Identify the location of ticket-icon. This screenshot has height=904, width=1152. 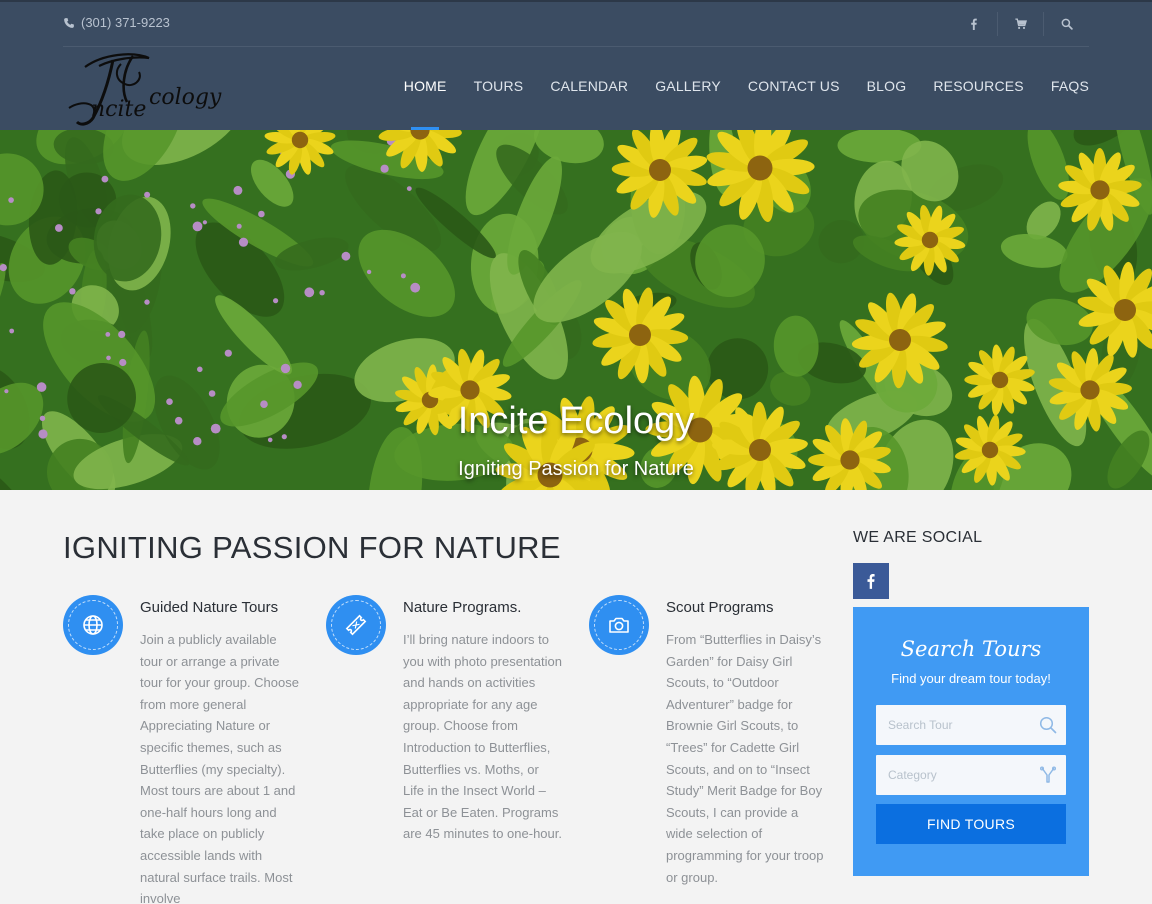
(356, 625).